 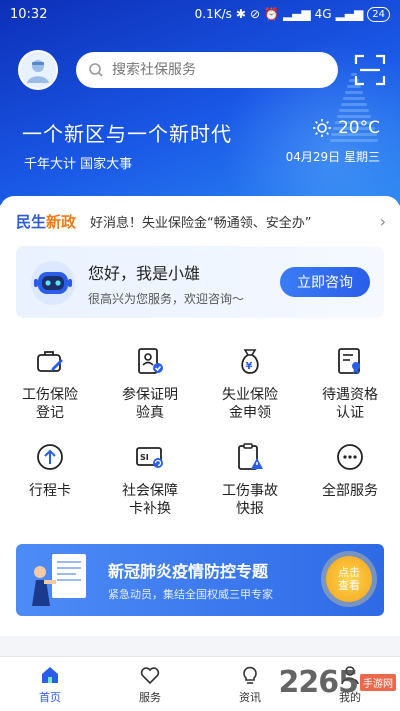 I want to click on service-label: 待遇资格 认证, so click(x=350, y=404).